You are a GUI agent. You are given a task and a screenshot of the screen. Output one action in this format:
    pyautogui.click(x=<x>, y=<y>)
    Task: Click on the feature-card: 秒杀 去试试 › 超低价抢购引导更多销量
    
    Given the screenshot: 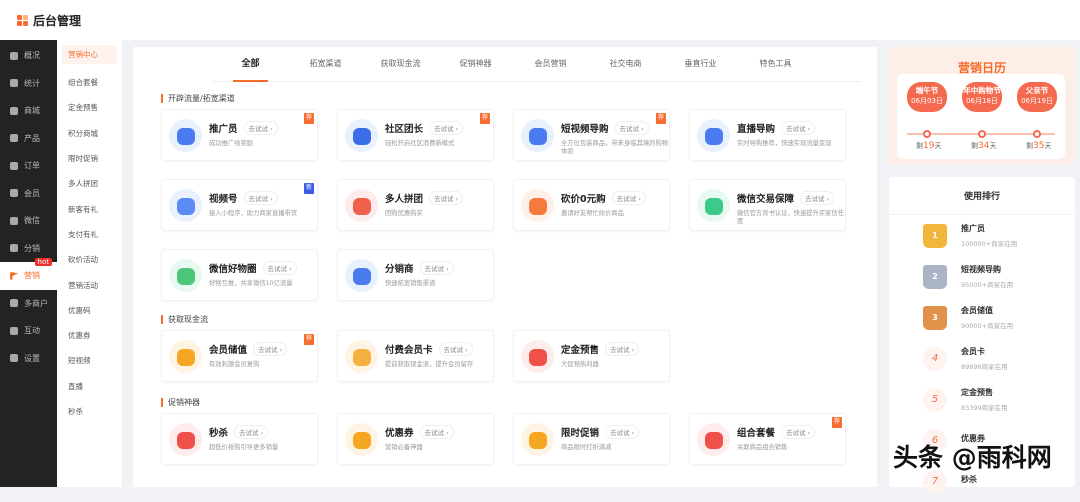 What is the action you would take?
    pyautogui.click(x=239, y=439)
    